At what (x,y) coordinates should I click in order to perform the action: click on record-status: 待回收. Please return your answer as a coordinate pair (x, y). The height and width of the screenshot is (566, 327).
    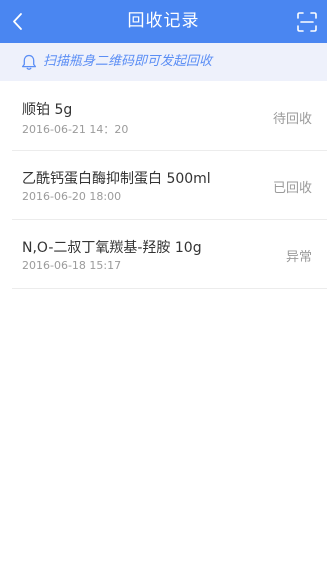
    Looking at the image, I should click on (292, 119).